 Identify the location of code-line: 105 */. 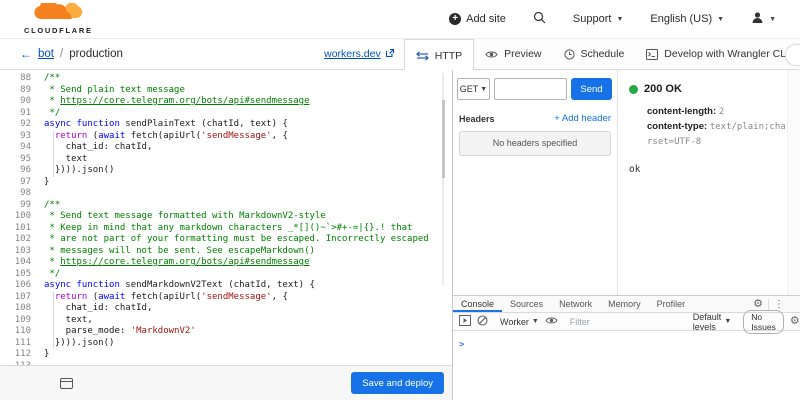
(226, 275).